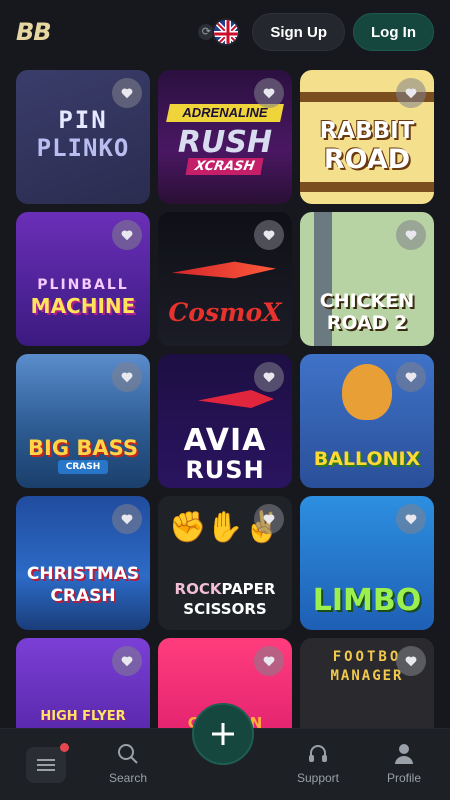 This screenshot has height=800, width=450. Describe the element at coordinates (83, 120) in the screenshot. I see `game-title: PIN` at that location.